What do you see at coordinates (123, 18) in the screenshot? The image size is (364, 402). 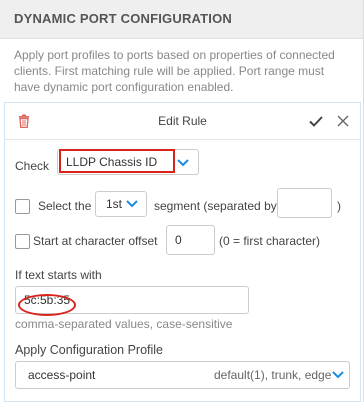 I see `section-title: DYNAMIC PORT CONFIGURATION` at bounding box center [123, 18].